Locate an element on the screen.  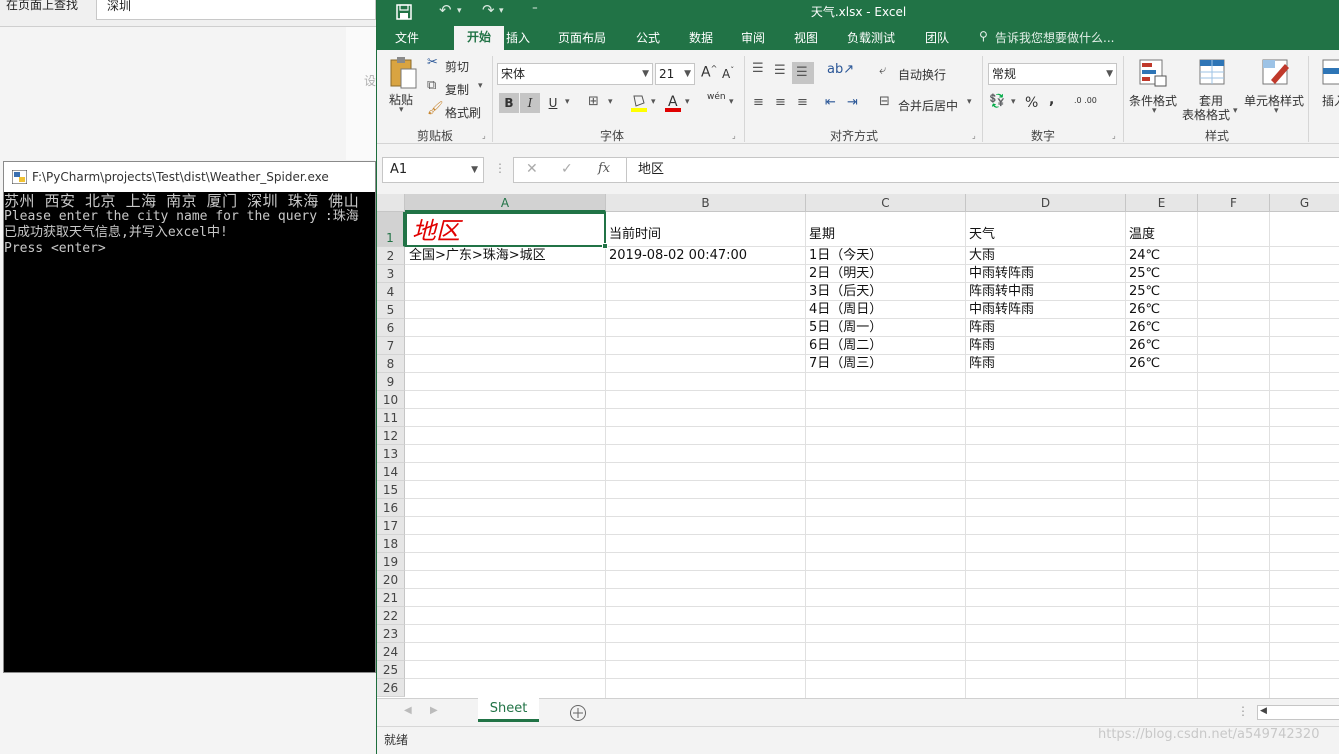
tab-page-layout: 页面布局 is located at coordinates (582, 37).